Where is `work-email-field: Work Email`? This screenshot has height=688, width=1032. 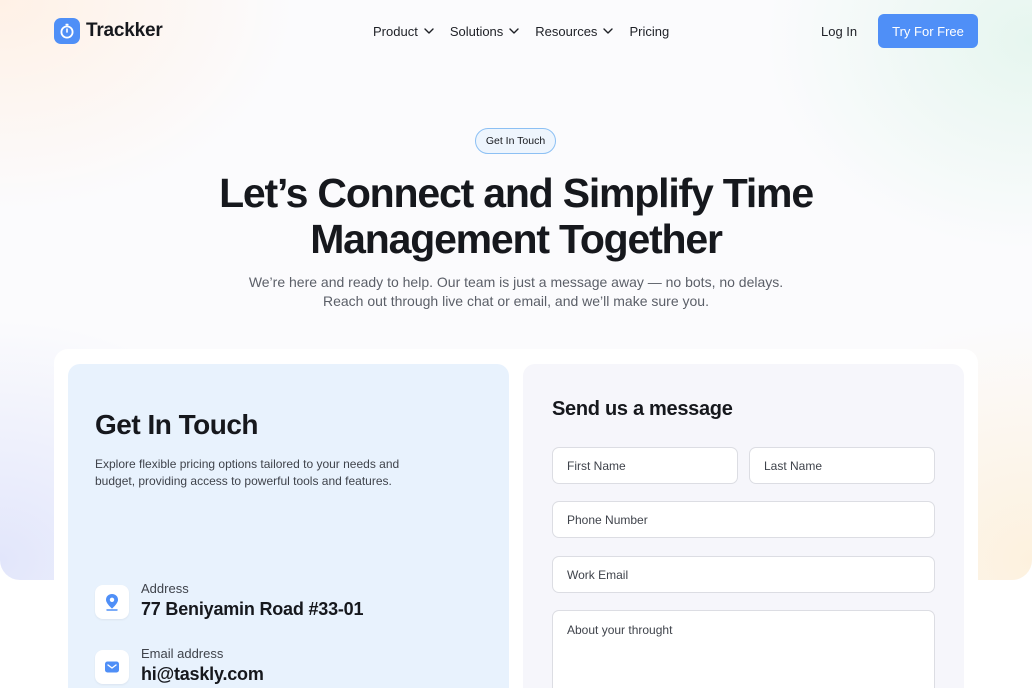 work-email-field: Work Email is located at coordinates (743, 574).